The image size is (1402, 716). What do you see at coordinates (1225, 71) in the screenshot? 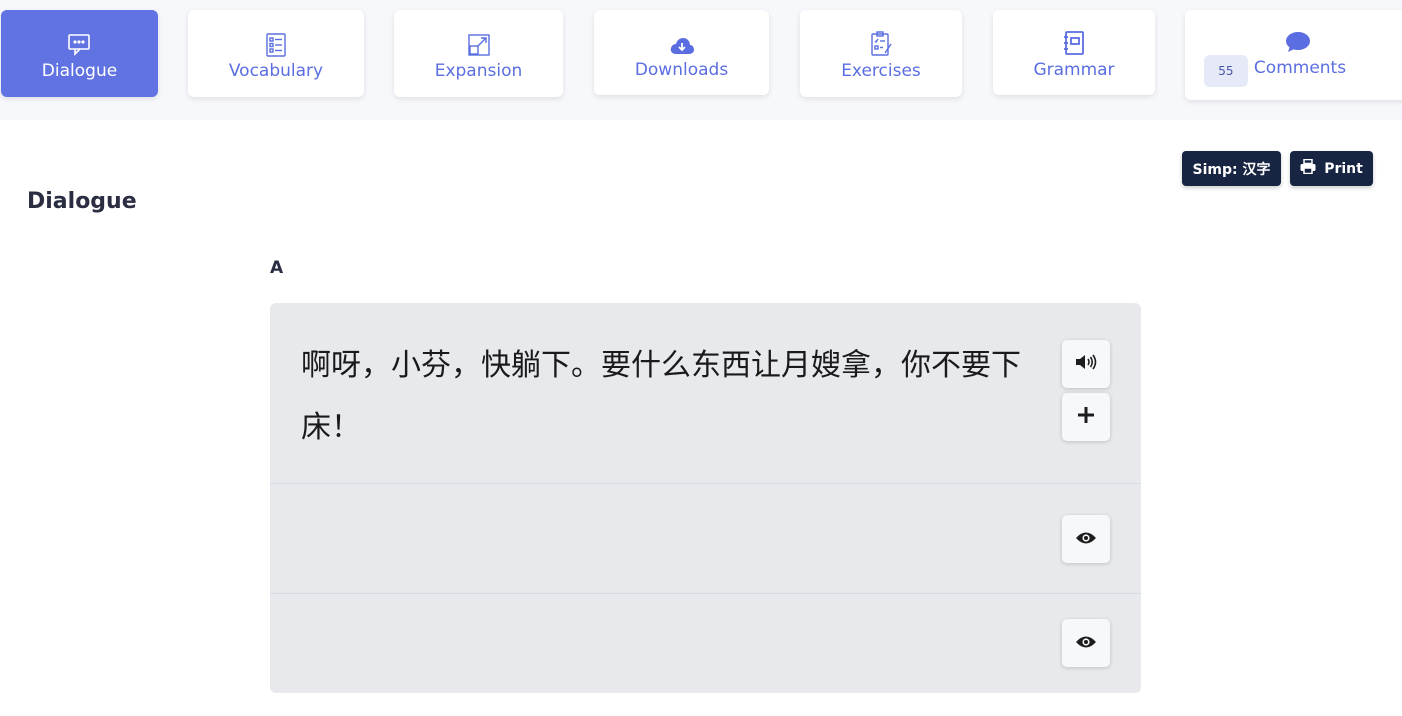
I see `comments-count-badge: 55` at bounding box center [1225, 71].